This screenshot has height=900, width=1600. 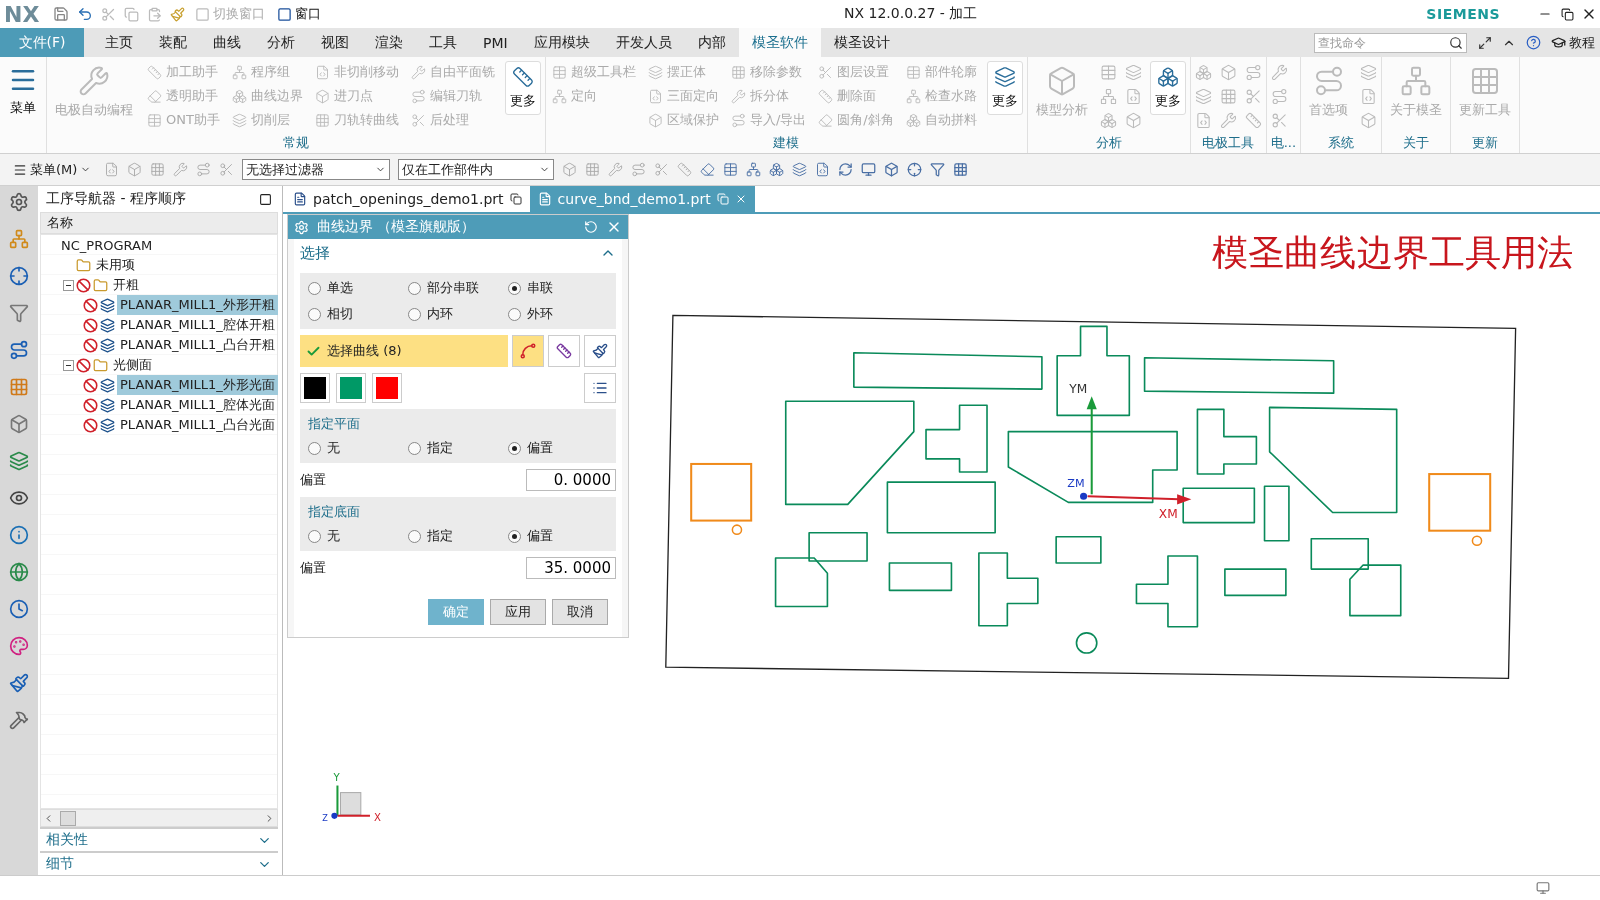 I want to click on offset-field: 0. 0000, so click(x=571, y=480).